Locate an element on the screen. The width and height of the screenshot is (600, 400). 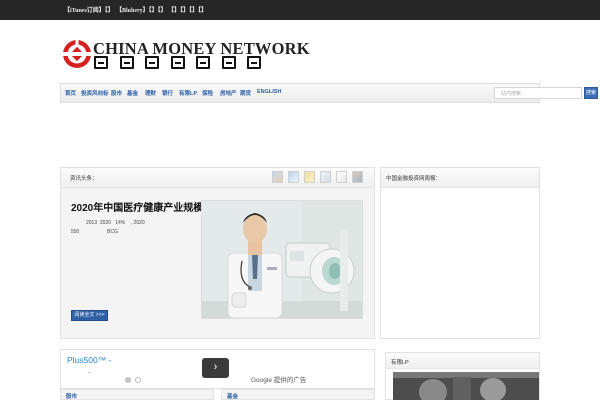
ad-carousel-dot is located at coordinates (138, 380).